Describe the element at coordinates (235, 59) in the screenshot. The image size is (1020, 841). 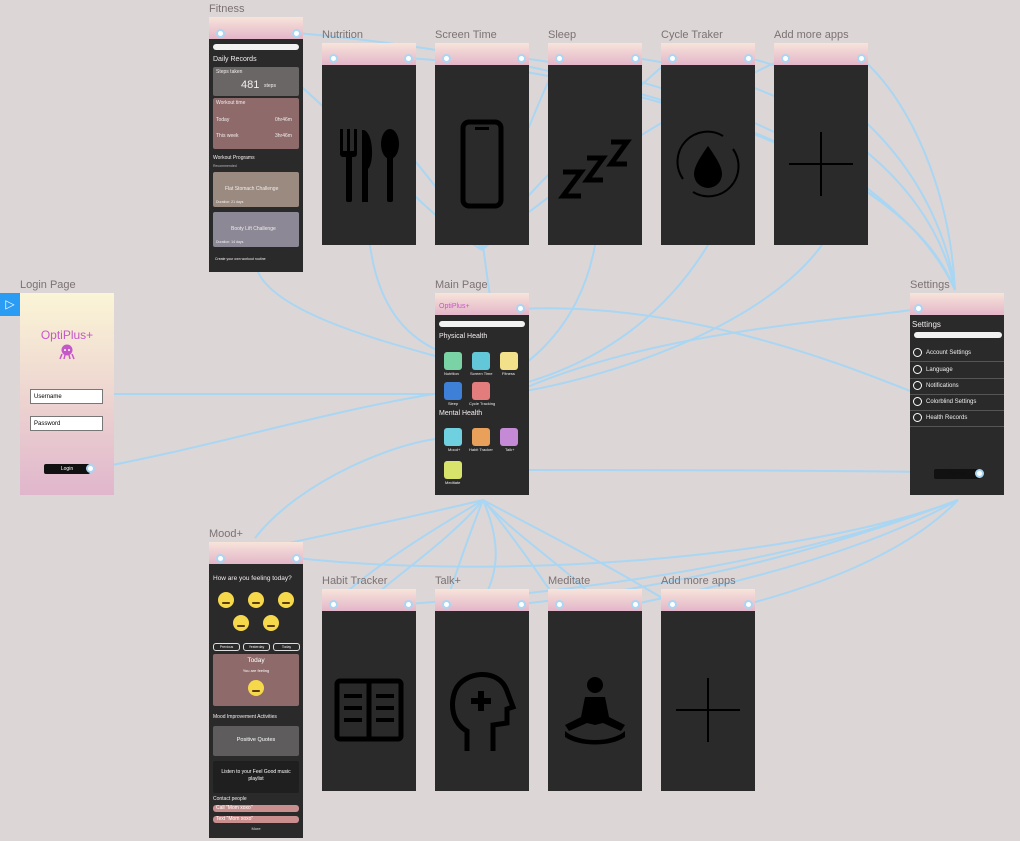
I see `fitness-daily-records-title: Daily Records` at that location.